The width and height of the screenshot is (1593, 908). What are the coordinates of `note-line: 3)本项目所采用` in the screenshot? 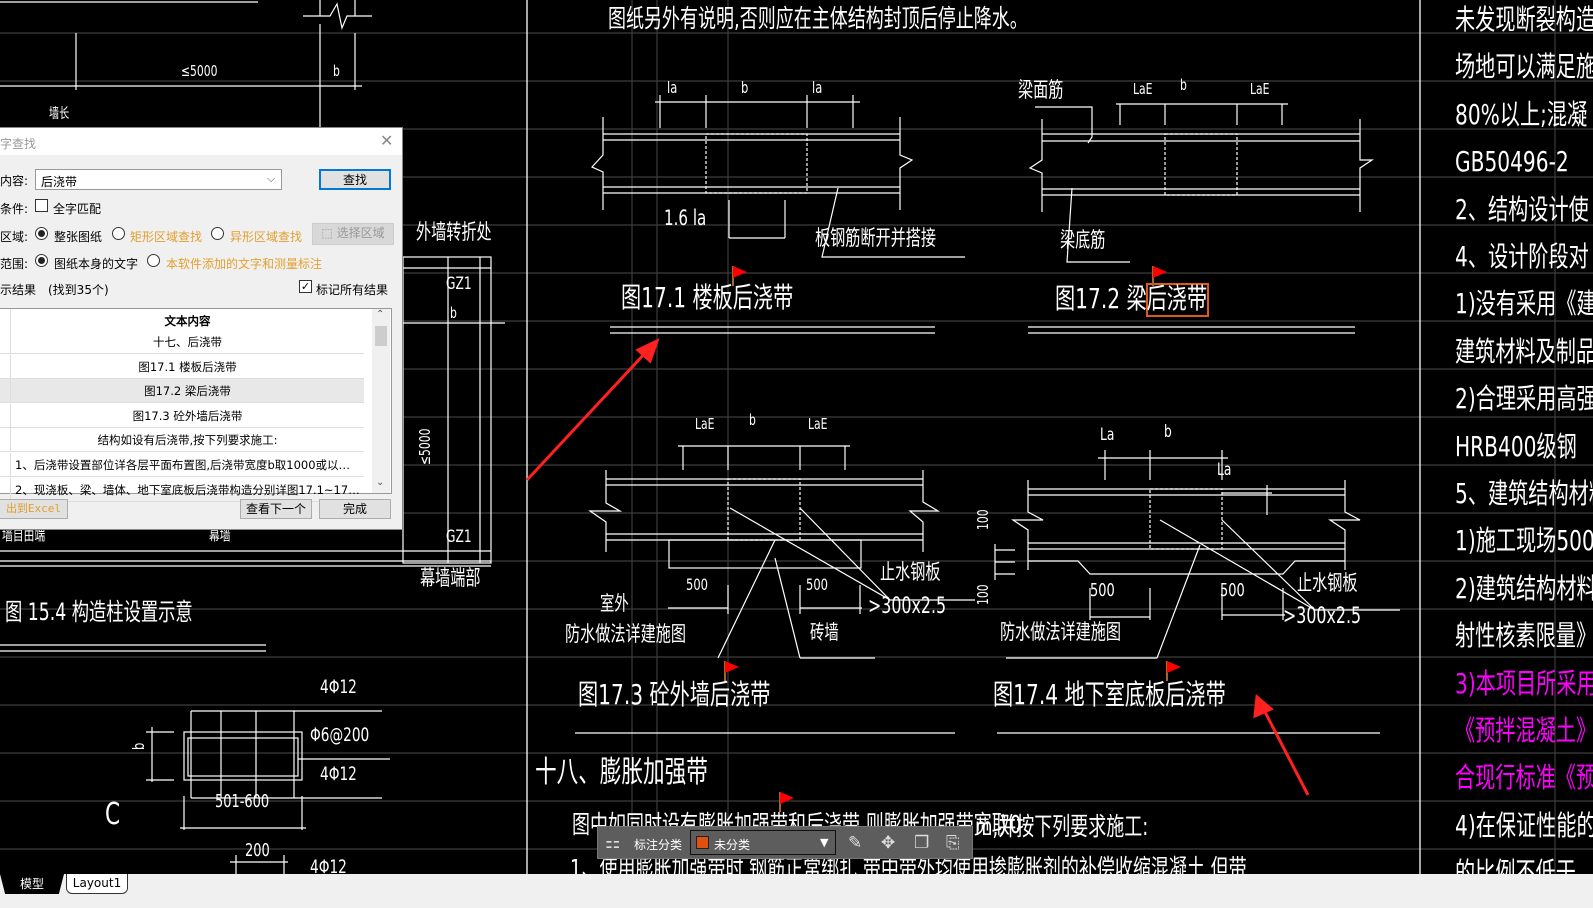 It's located at (1524, 683).